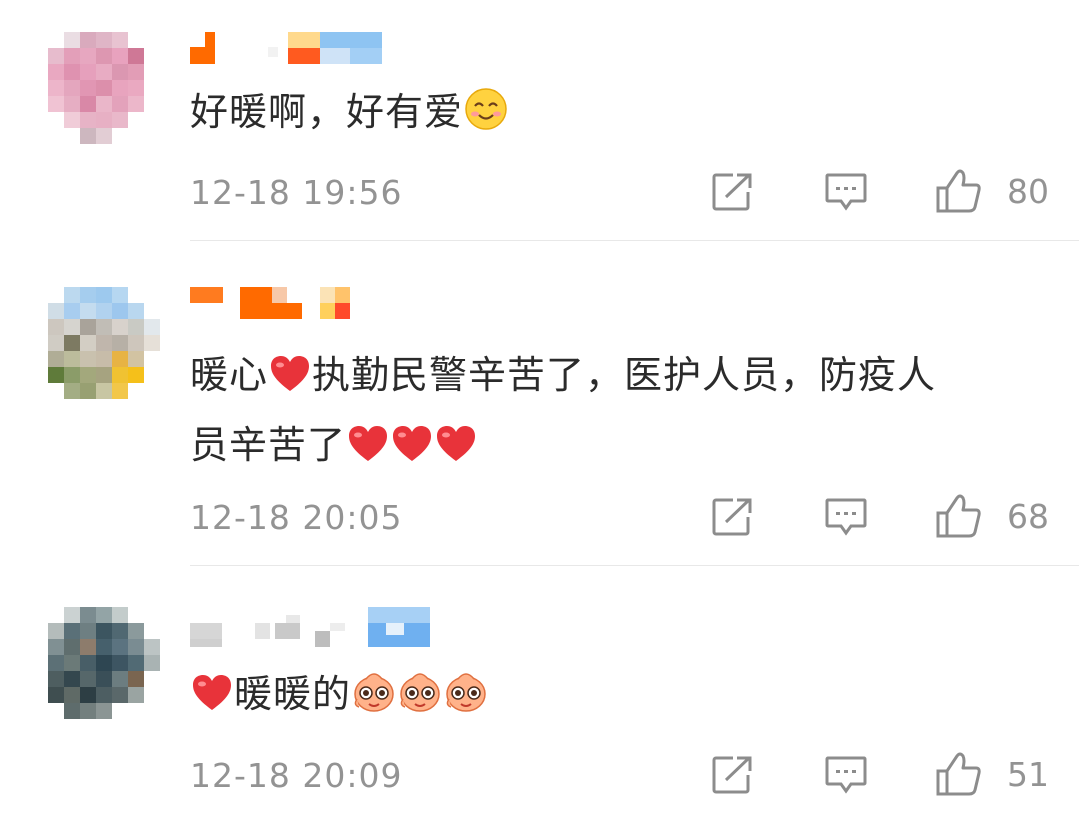  What do you see at coordinates (958, 774) in the screenshot?
I see `like-icon` at bounding box center [958, 774].